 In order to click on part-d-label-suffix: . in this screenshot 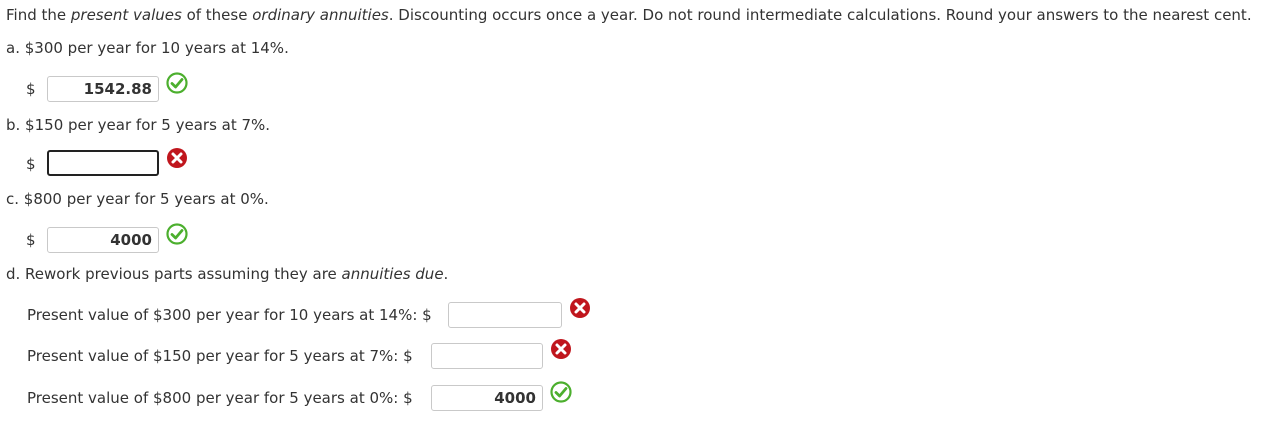, I will do `click(446, 274)`.